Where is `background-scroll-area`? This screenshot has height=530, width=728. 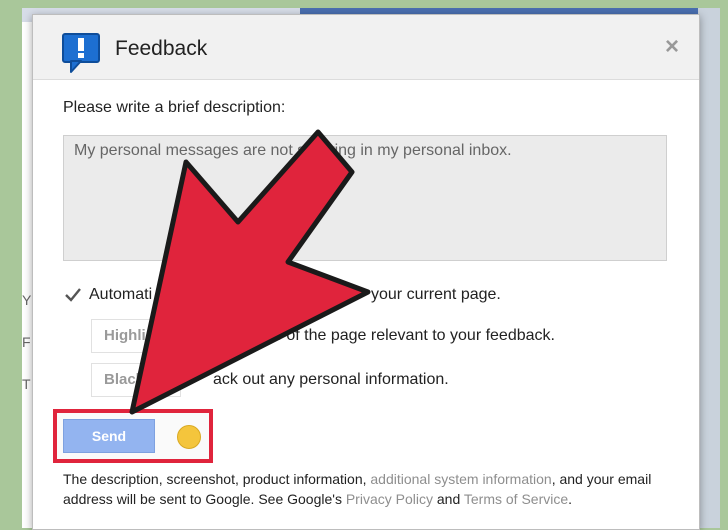 background-scroll-area is located at coordinates (709, 268).